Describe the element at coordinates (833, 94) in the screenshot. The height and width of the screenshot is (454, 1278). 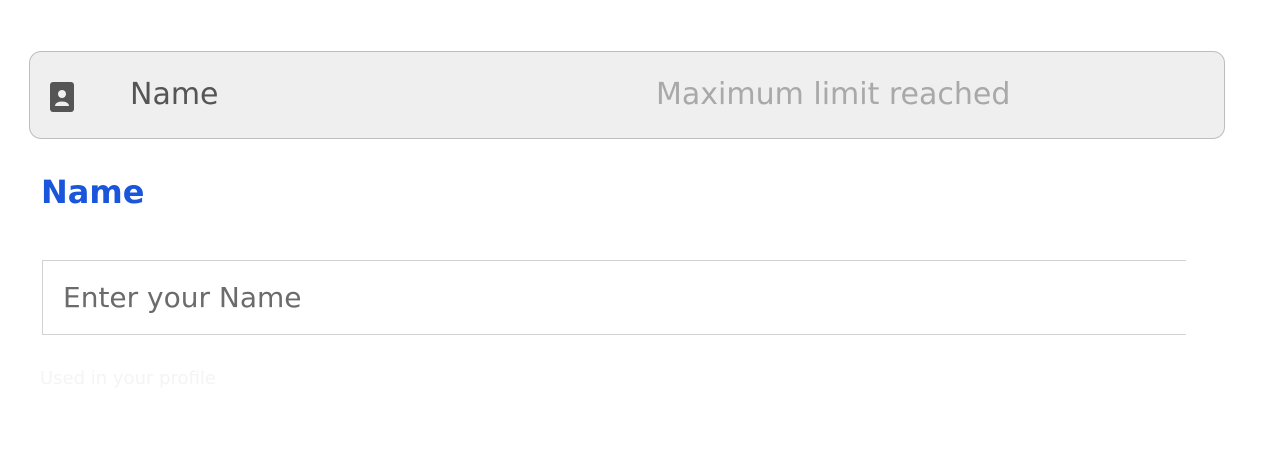
I see `limit-status-text: Maximum limit reached` at that location.